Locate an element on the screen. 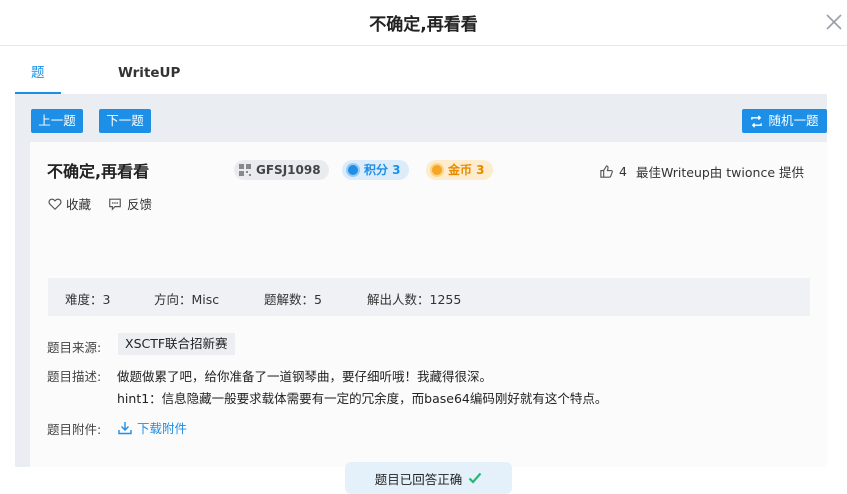 The width and height of the screenshot is (847, 494). favorite-label: 收藏 is located at coordinates (79, 204).